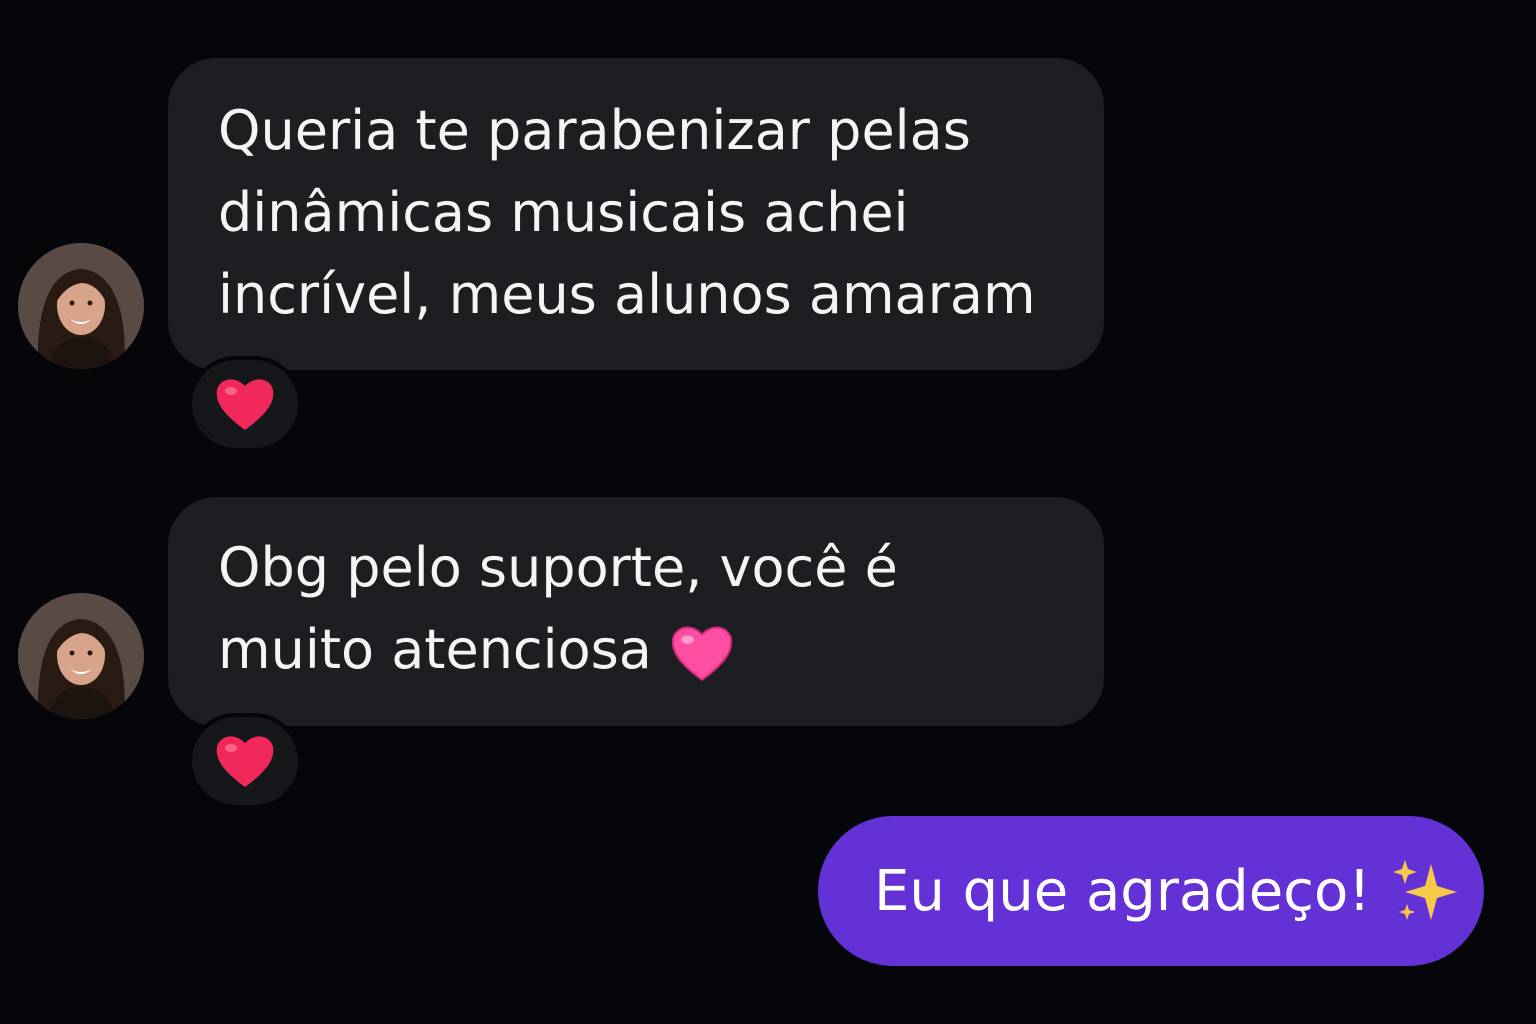 The width and height of the screenshot is (1536, 1024). I want to click on message-text-line: Obg pelo suporte, você é, so click(558, 567).